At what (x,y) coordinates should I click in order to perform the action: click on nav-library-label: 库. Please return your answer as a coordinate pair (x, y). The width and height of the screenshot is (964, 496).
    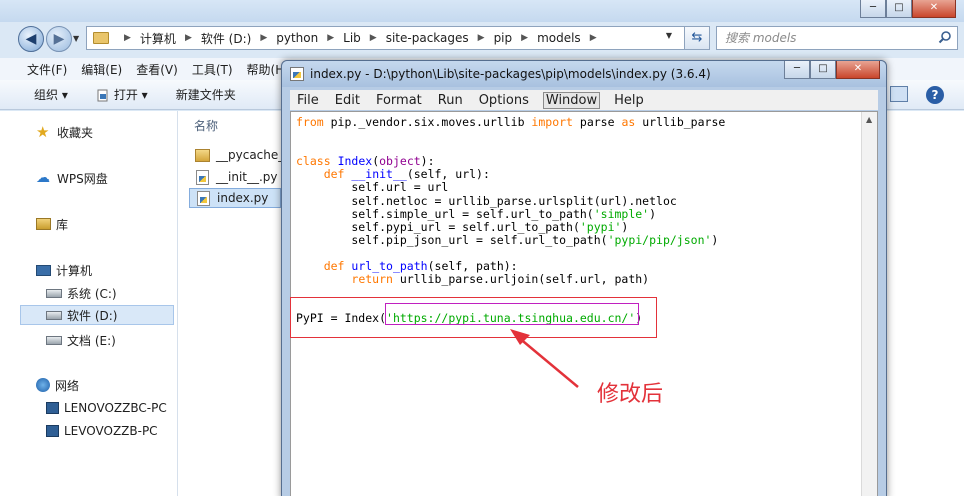
    Looking at the image, I should click on (62, 224).